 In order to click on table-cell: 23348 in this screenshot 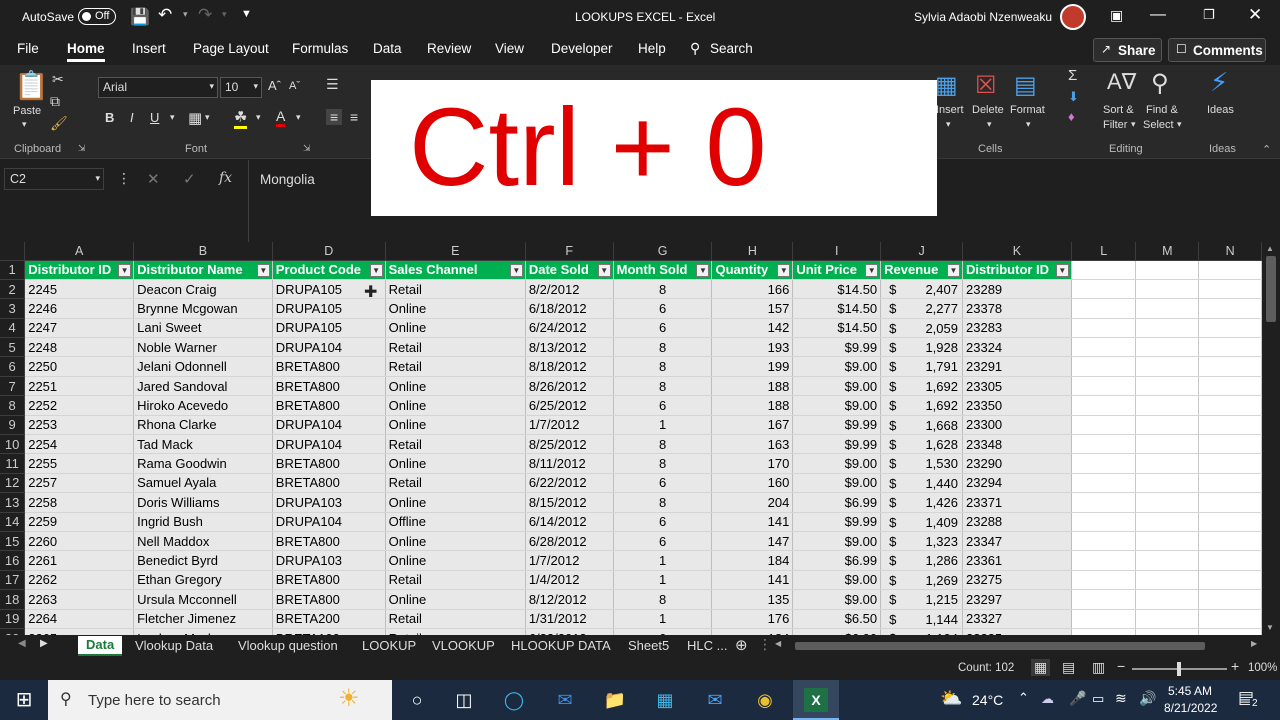, I will do `click(1017, 444)`.